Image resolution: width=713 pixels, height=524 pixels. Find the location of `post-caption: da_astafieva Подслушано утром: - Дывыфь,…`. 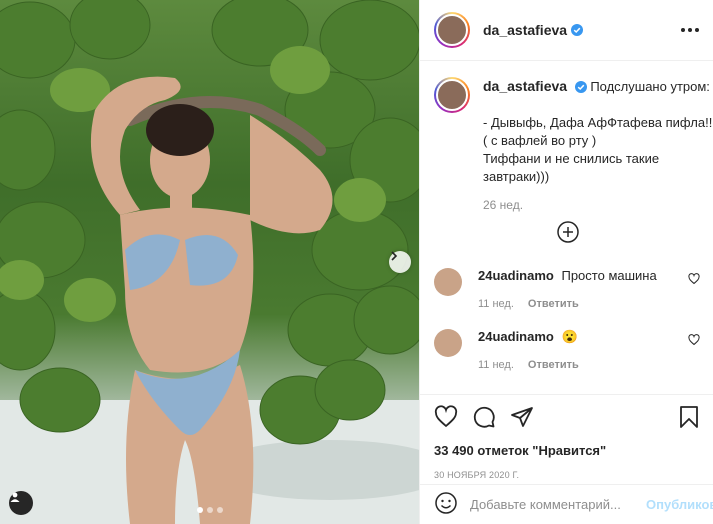

post-caption: da_astafieva Подслушано утром: - Дывыфь,… is located at coordinates (566, 137).